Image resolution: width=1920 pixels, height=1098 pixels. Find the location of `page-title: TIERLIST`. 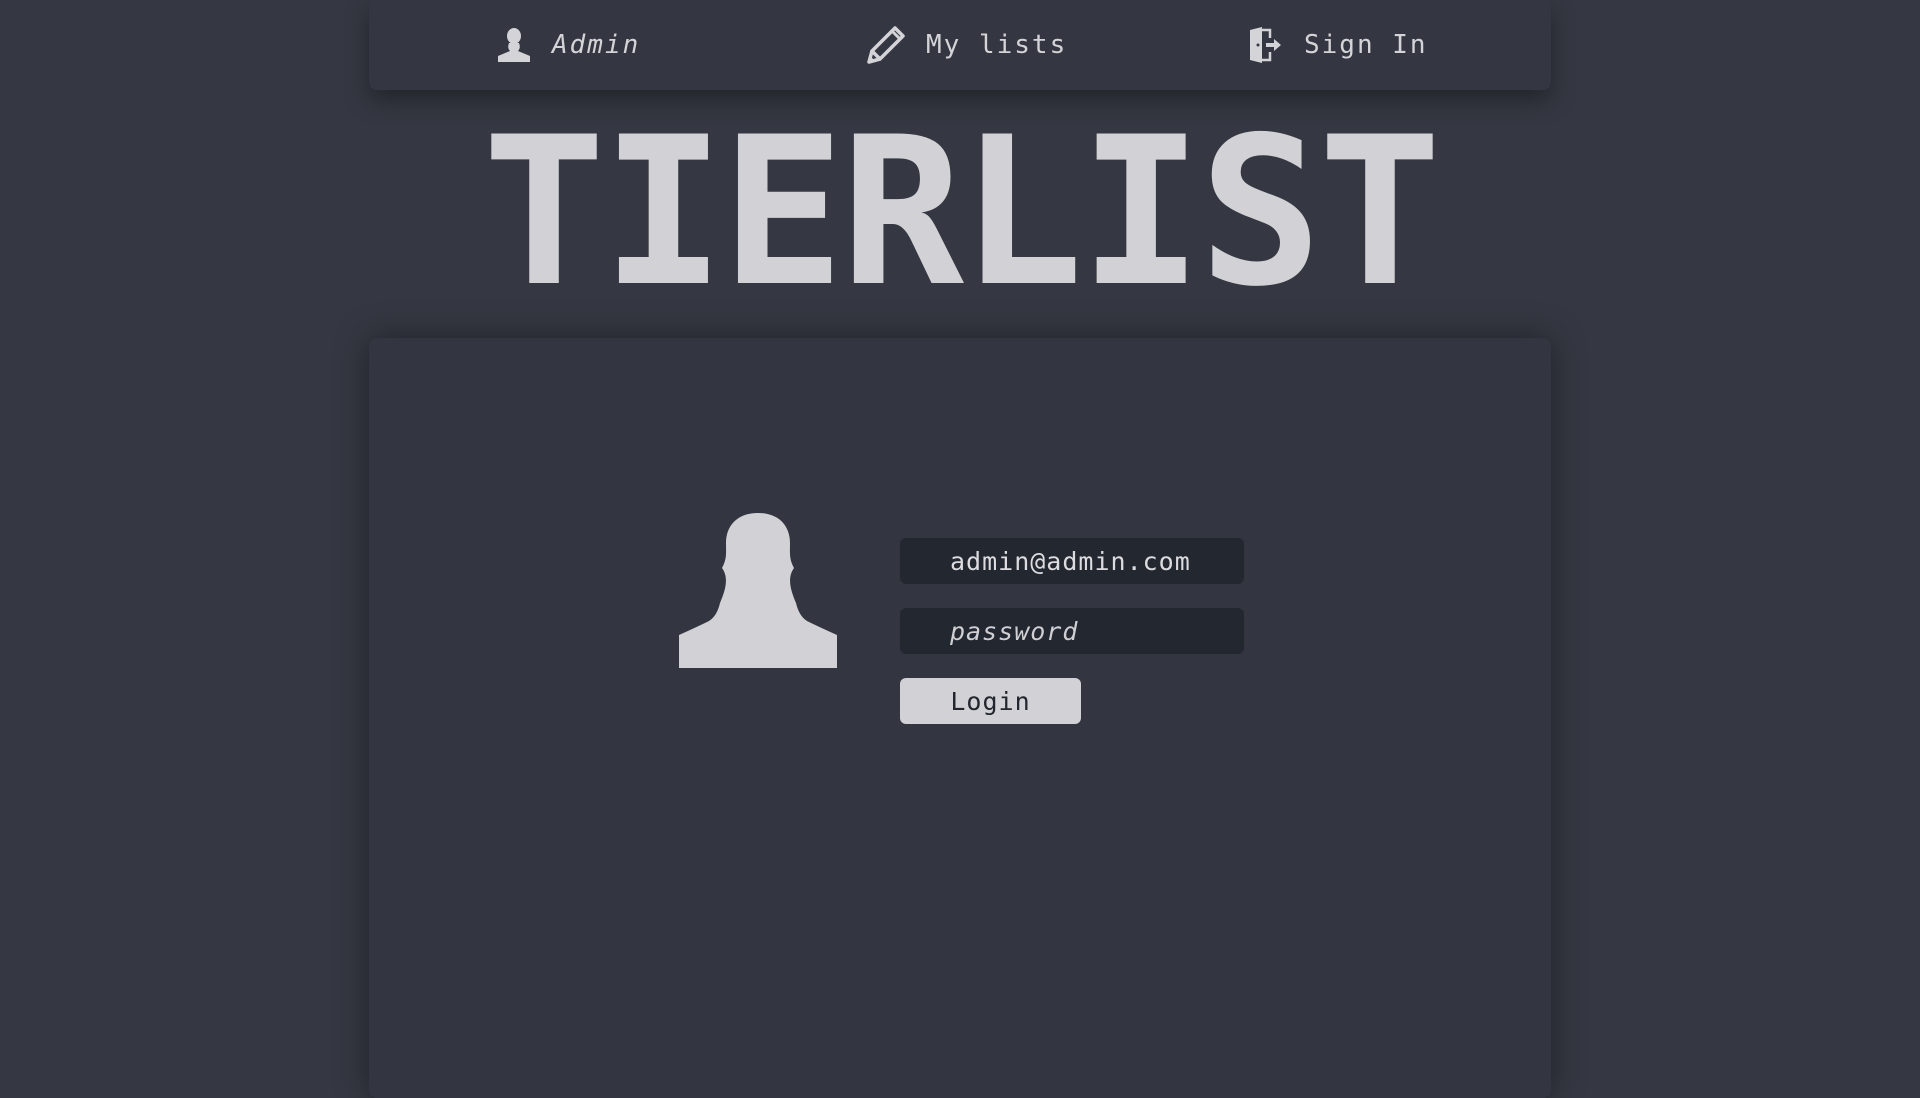

page-title: TIERLIST is located at coordinates (961, 213).